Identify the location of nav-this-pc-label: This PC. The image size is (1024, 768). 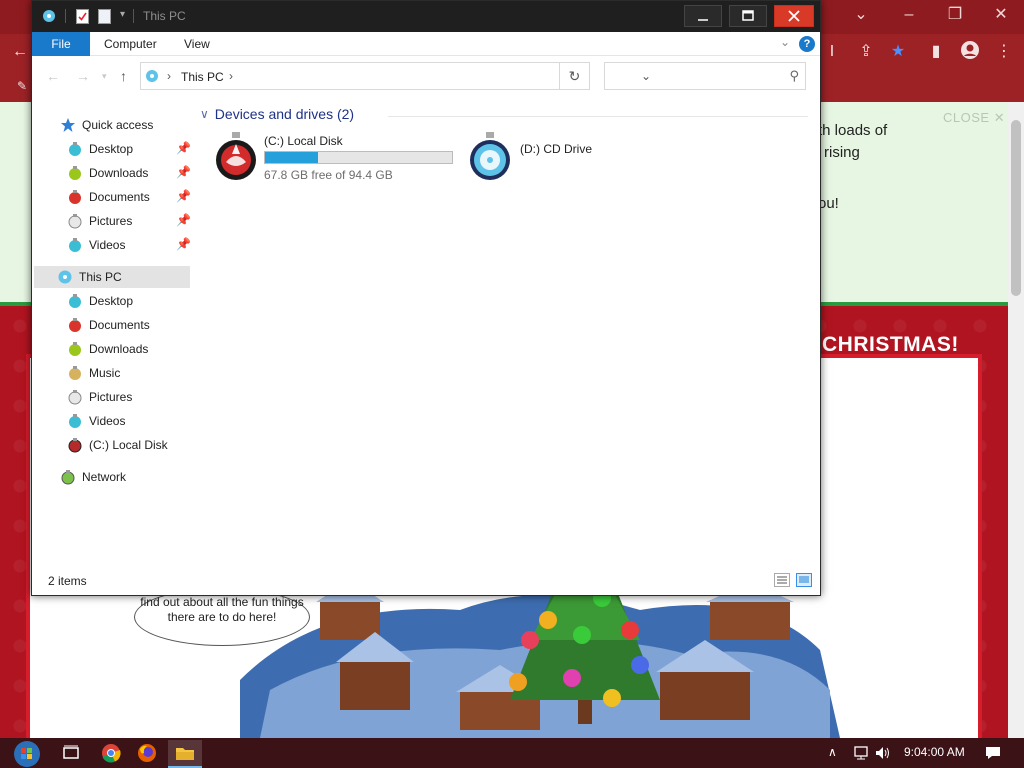
(100, 277).